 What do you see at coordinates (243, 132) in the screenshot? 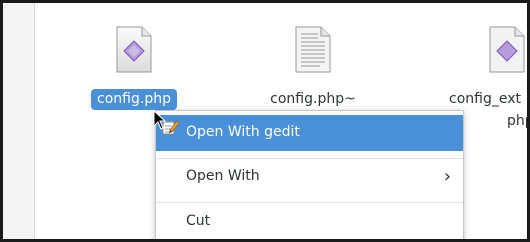
I see `menu-item-label: Open With gedit` at bounding box center [243, 132].